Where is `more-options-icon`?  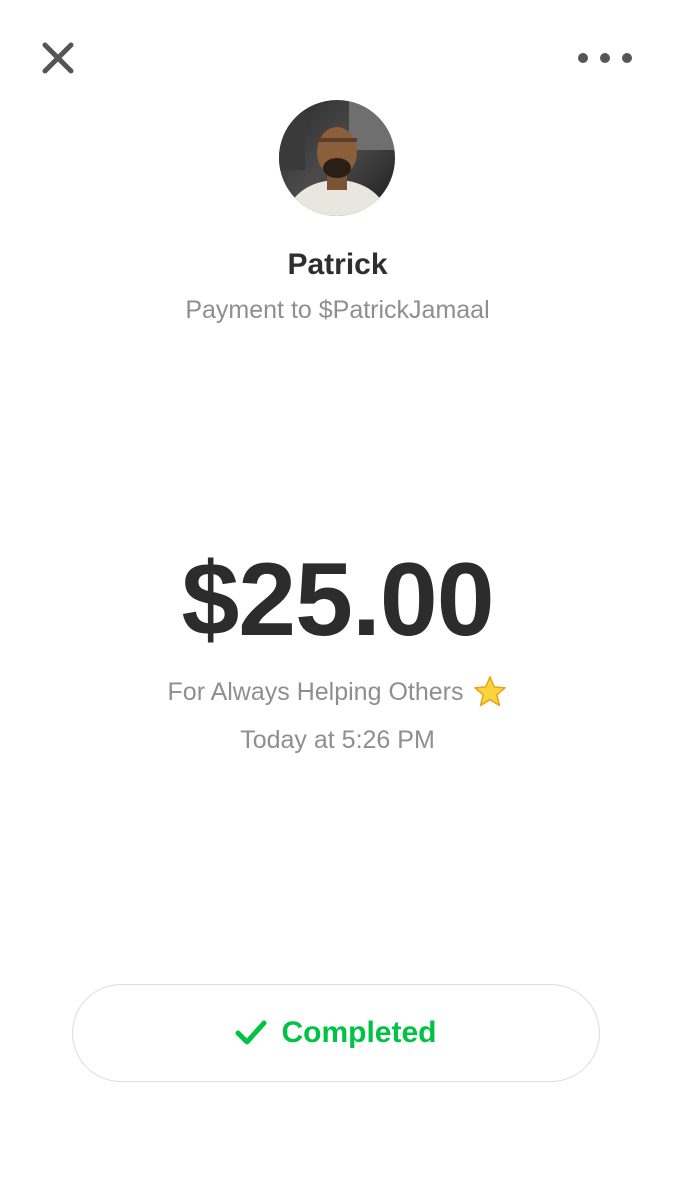 more-options-icon is located at coordinates (605, 58).